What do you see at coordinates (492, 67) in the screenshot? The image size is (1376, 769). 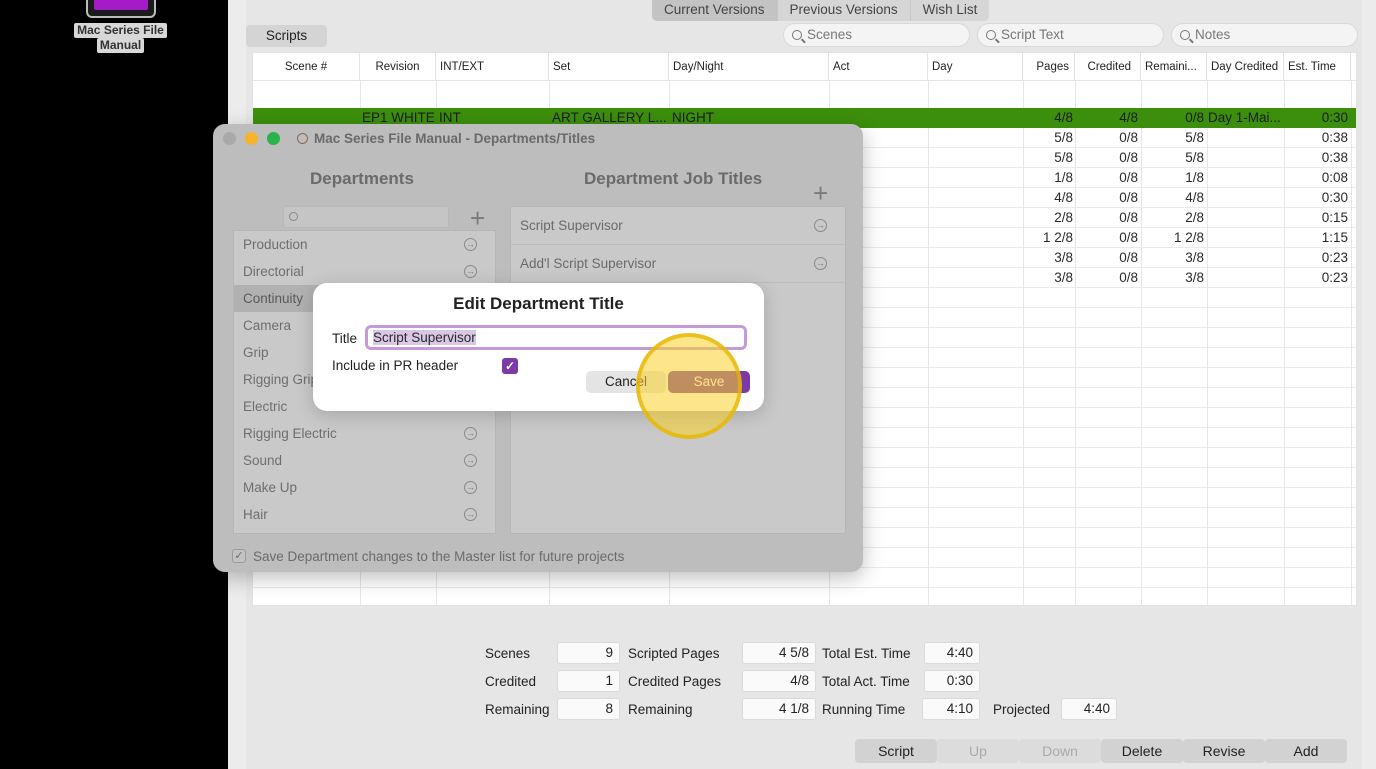 I see `col-int-ext: INT/EXT` at bounding box center [492, 67].